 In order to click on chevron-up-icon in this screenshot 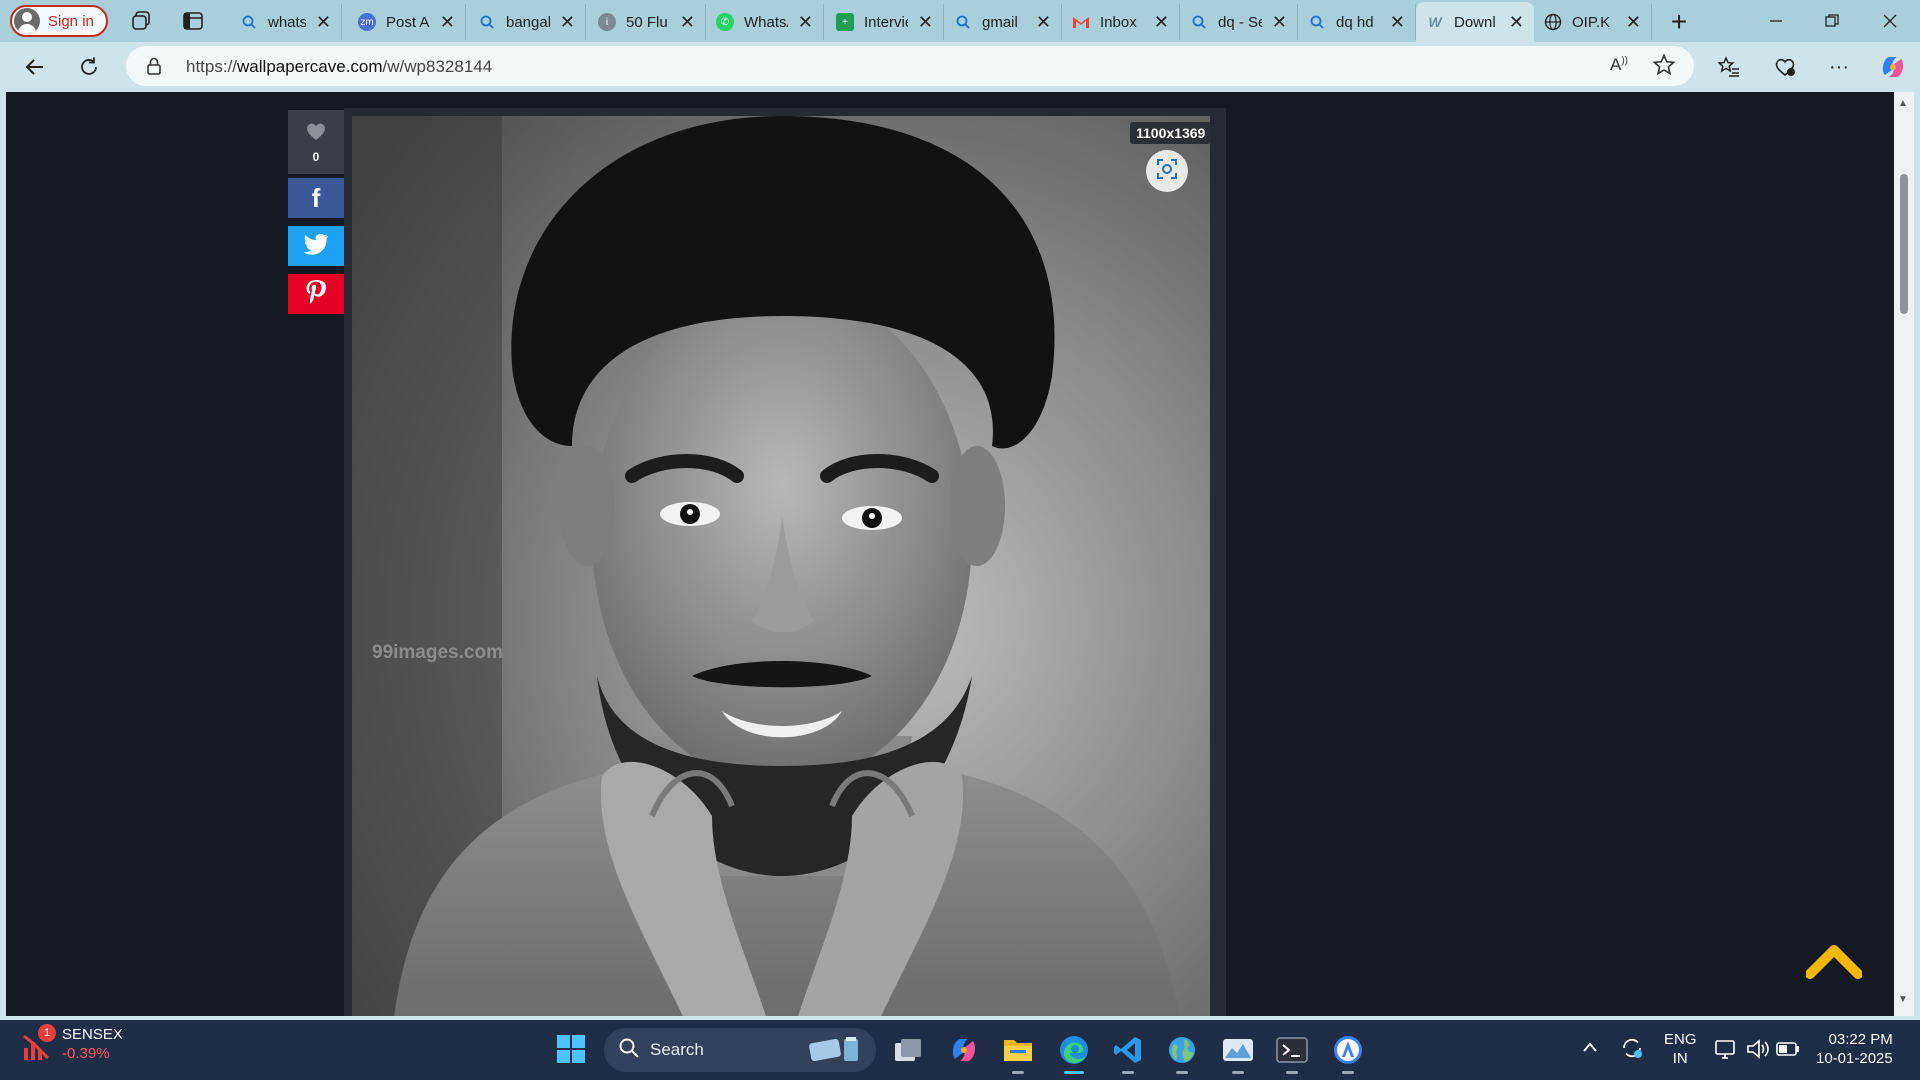, I will do `click(1834, 964)`.